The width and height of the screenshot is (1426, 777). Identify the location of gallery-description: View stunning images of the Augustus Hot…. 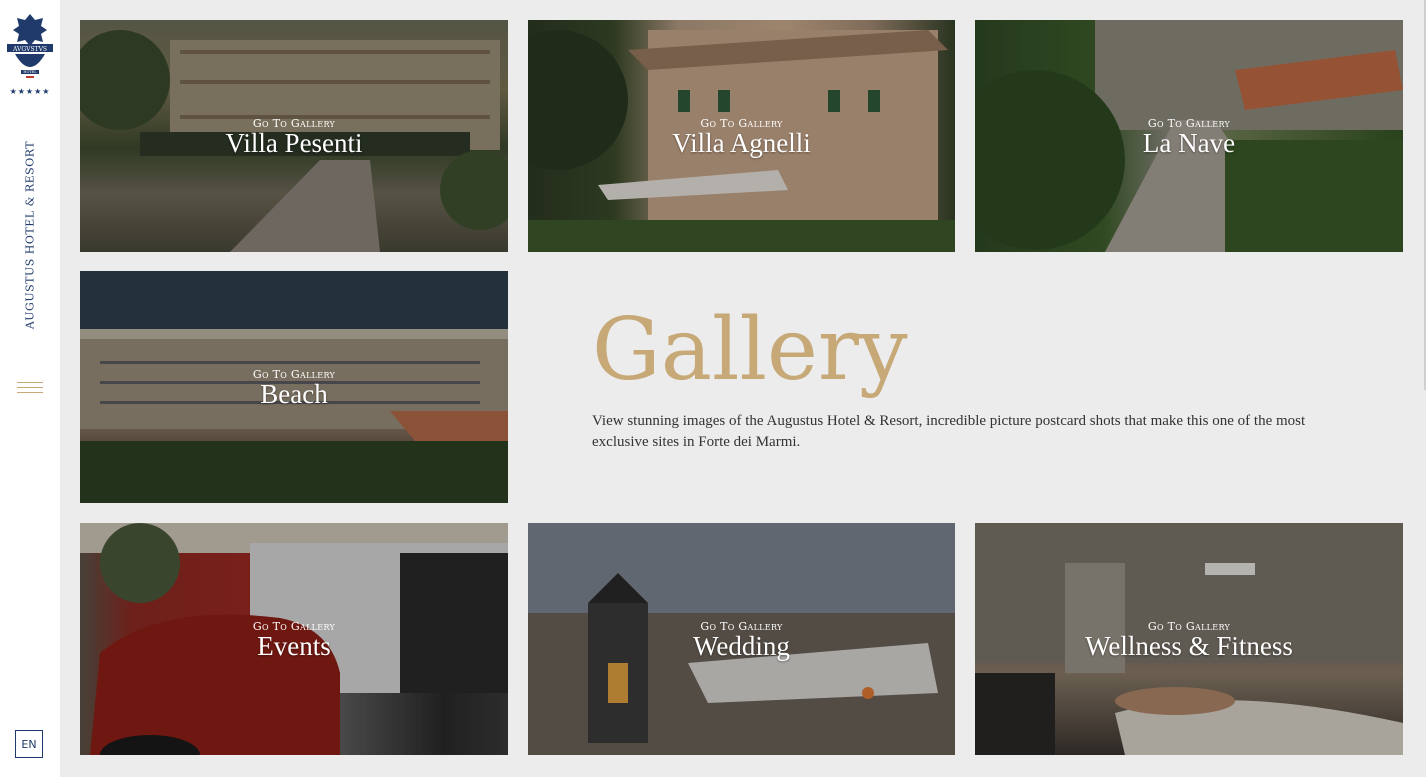
(949, 431).